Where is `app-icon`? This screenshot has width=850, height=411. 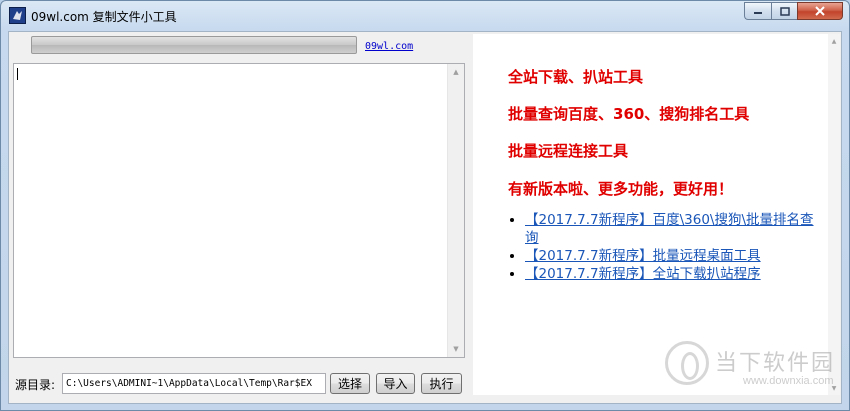
app-icon is located at coordinates (17, 15).